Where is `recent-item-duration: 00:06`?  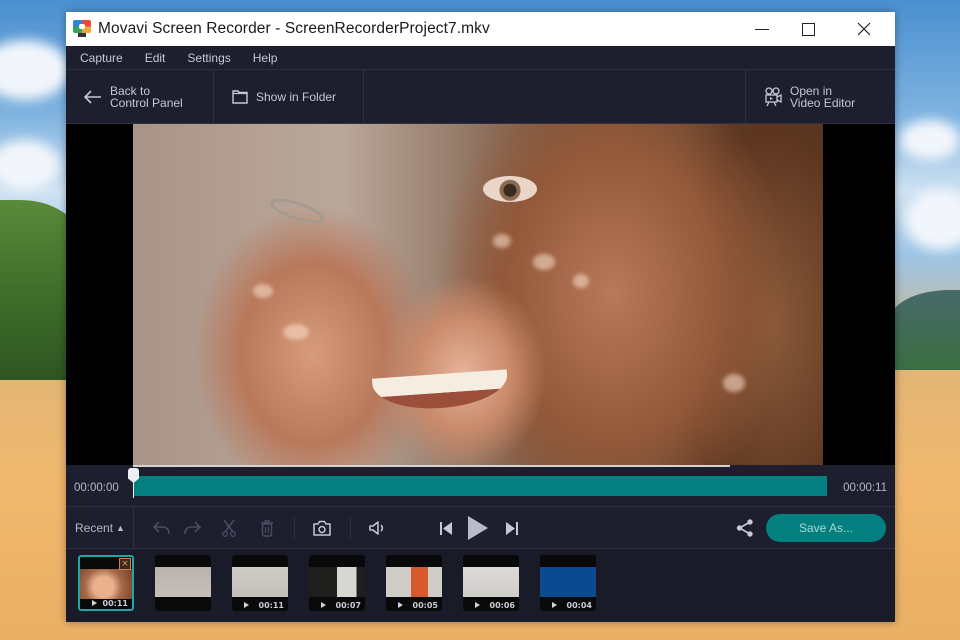 recent-item-duration: 00:06 is located at coordinates (502, 605).